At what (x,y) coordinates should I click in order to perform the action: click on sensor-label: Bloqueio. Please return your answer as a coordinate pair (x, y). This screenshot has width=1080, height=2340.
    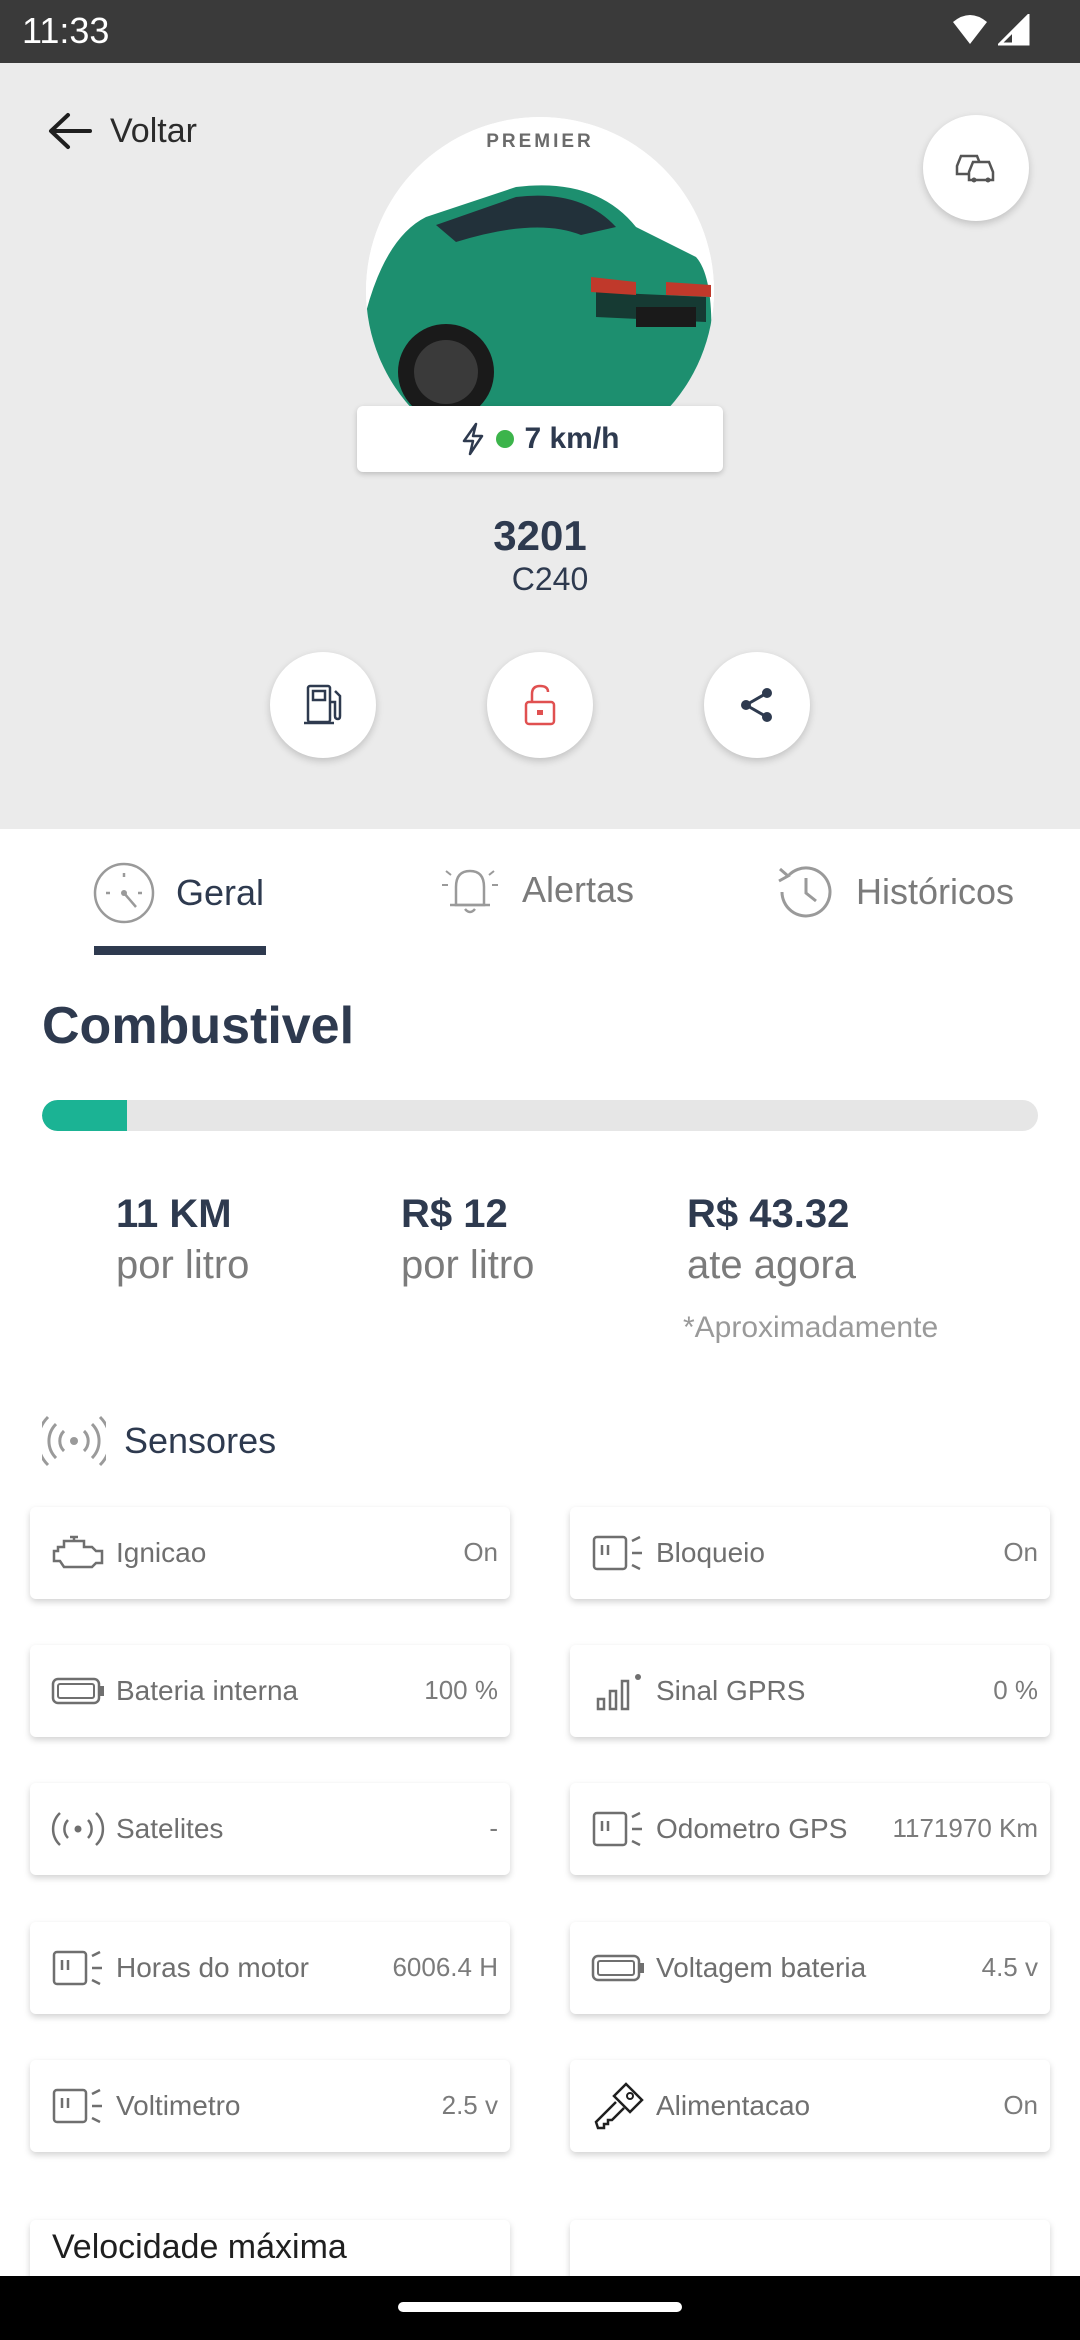
    Looking at the image, I should click on (710, 1552).